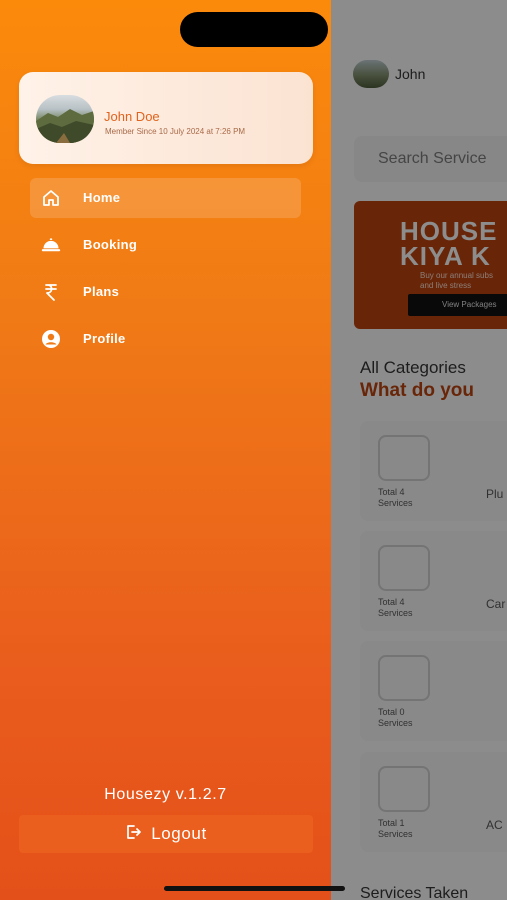  I want to click on service-bell-icon, so click(51, 245).